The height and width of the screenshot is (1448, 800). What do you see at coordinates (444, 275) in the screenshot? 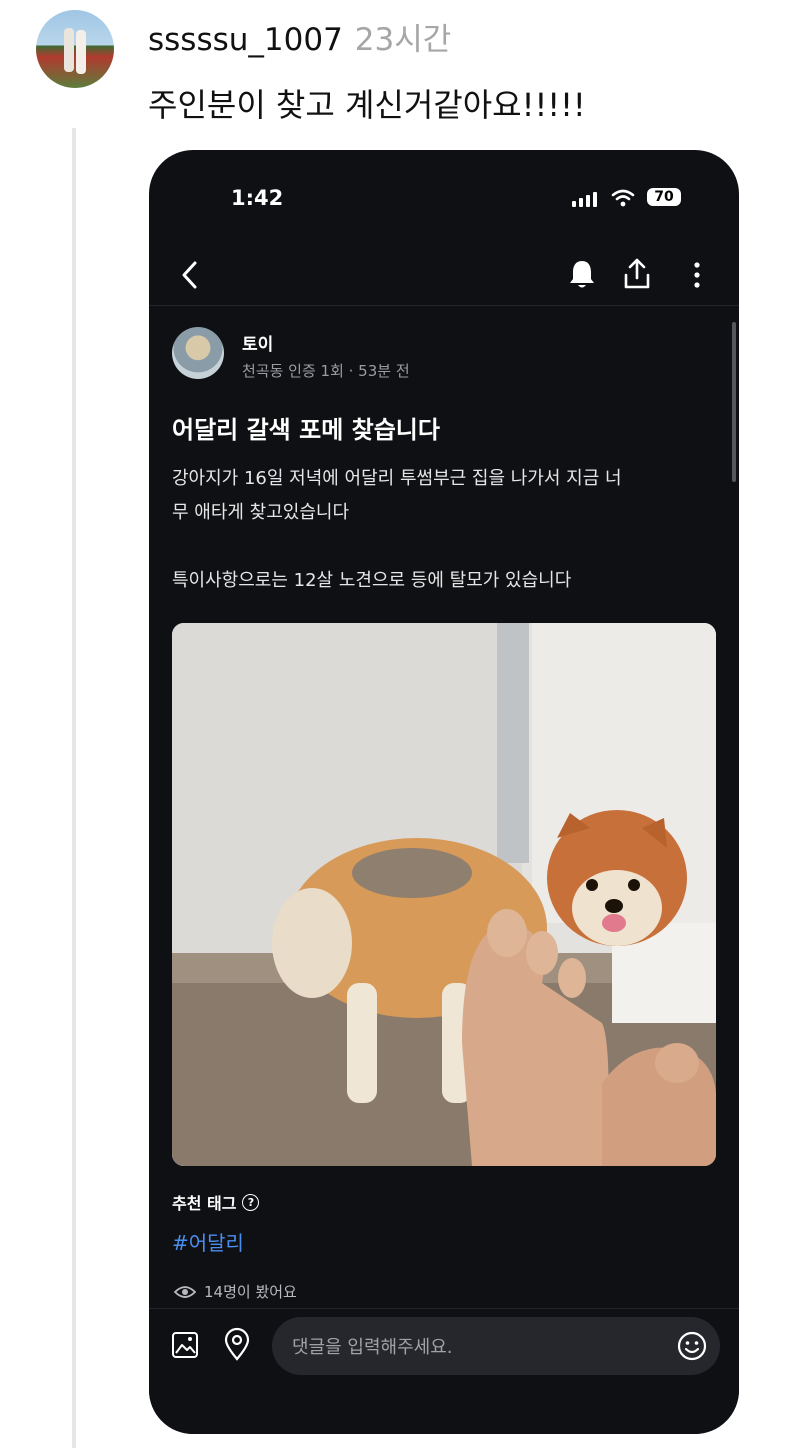
I see `top-nav` at bounding box center [444, 275].